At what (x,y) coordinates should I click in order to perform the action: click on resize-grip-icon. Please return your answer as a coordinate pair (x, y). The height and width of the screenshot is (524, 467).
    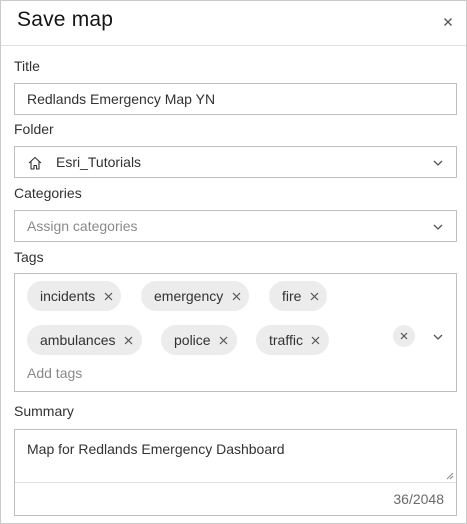
    Looking at the image, I should click on (449, 475).